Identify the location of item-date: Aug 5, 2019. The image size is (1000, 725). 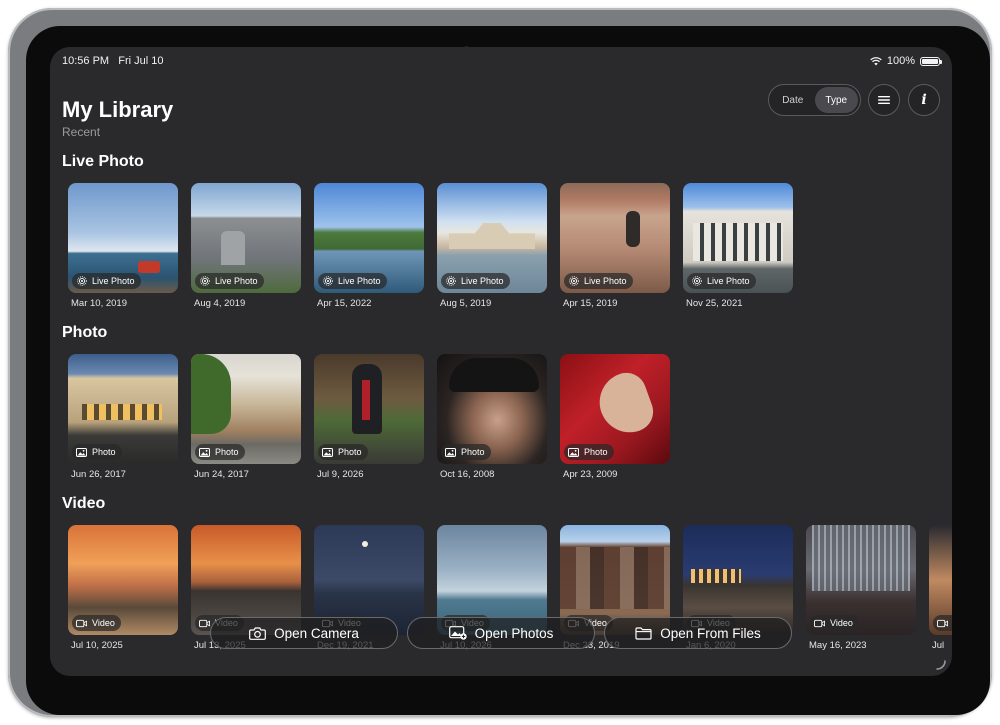
(466, 303).